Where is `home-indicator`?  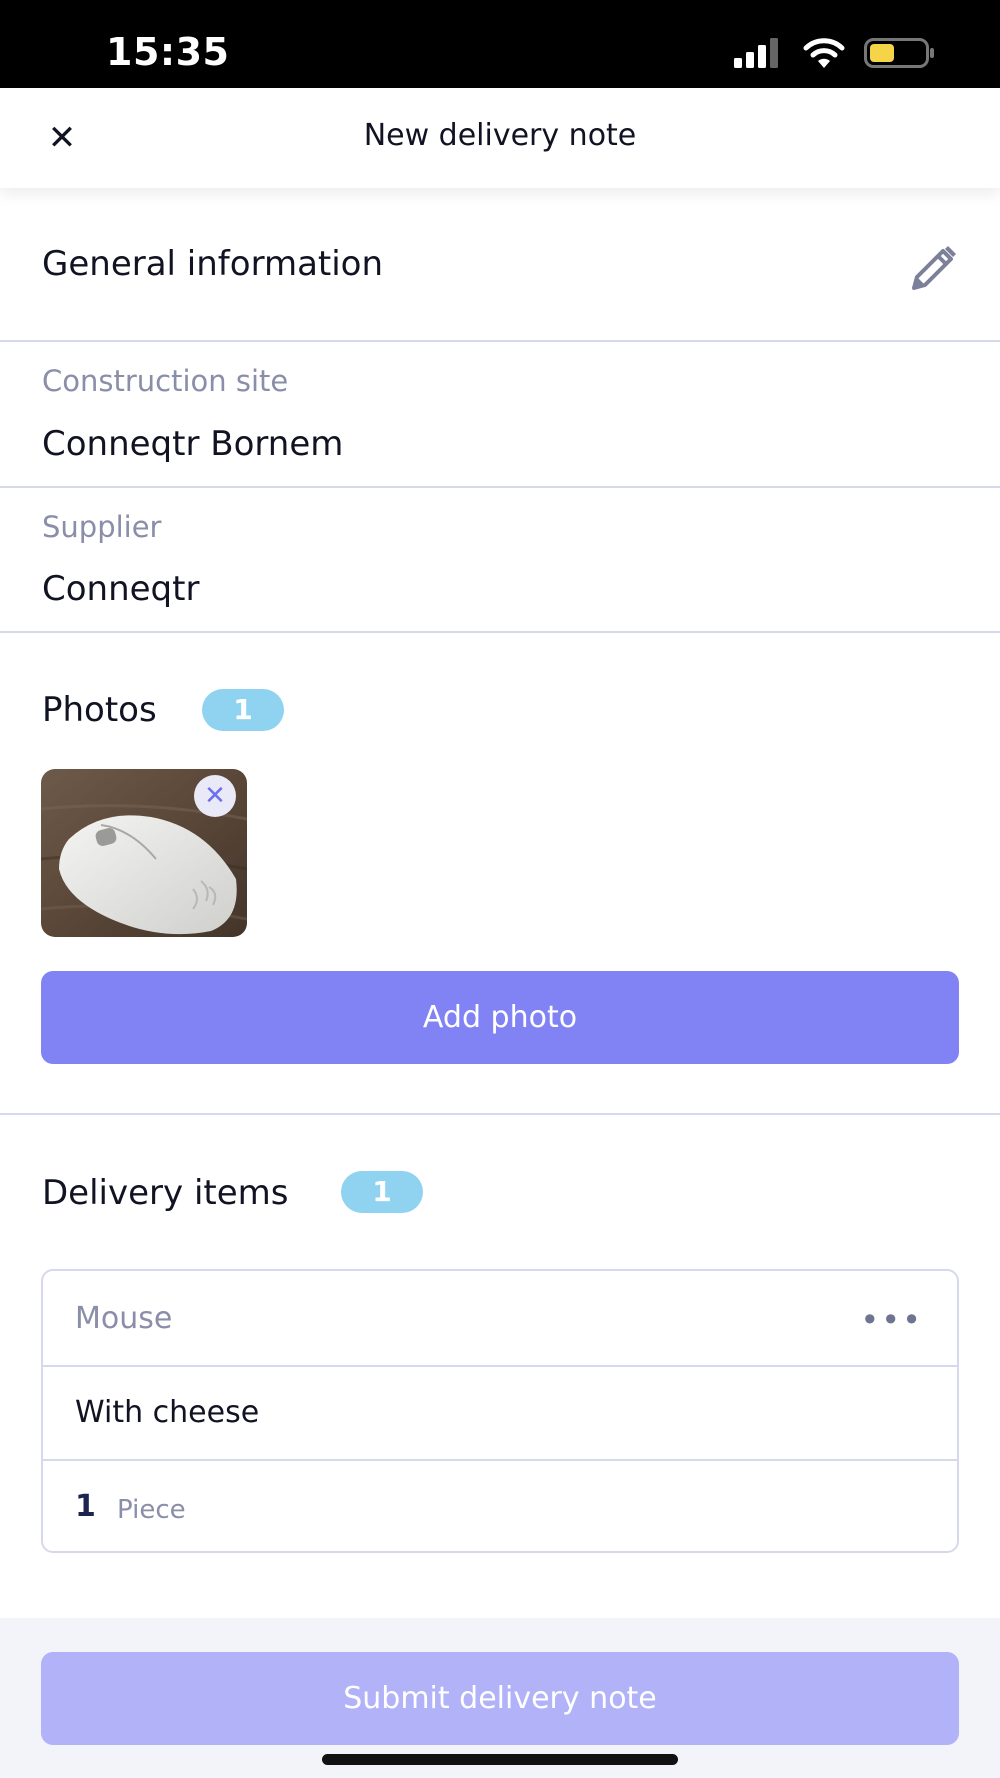
home-indicator is located at coordinates (500, 1759).